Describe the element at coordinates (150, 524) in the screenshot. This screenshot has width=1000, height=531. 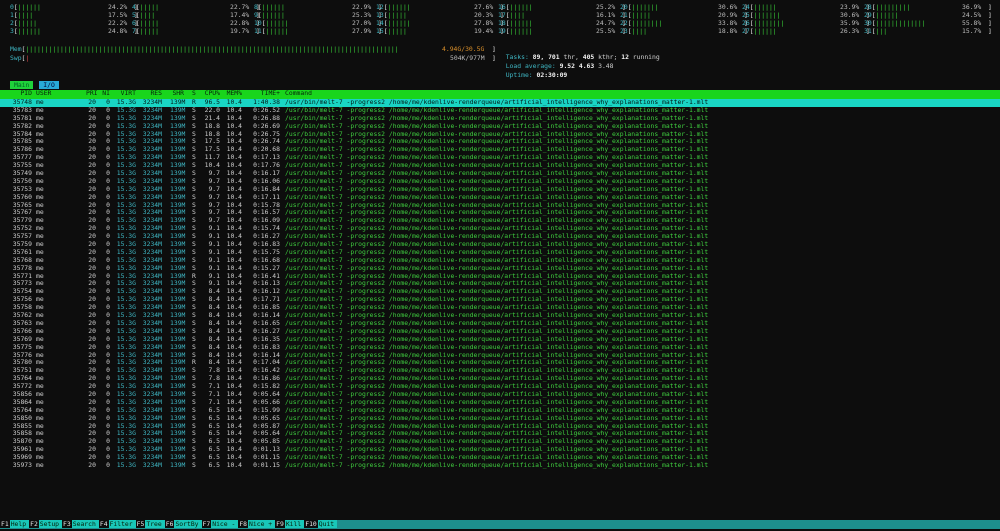
I see `fkey-tree: F5 Tree` at that location.